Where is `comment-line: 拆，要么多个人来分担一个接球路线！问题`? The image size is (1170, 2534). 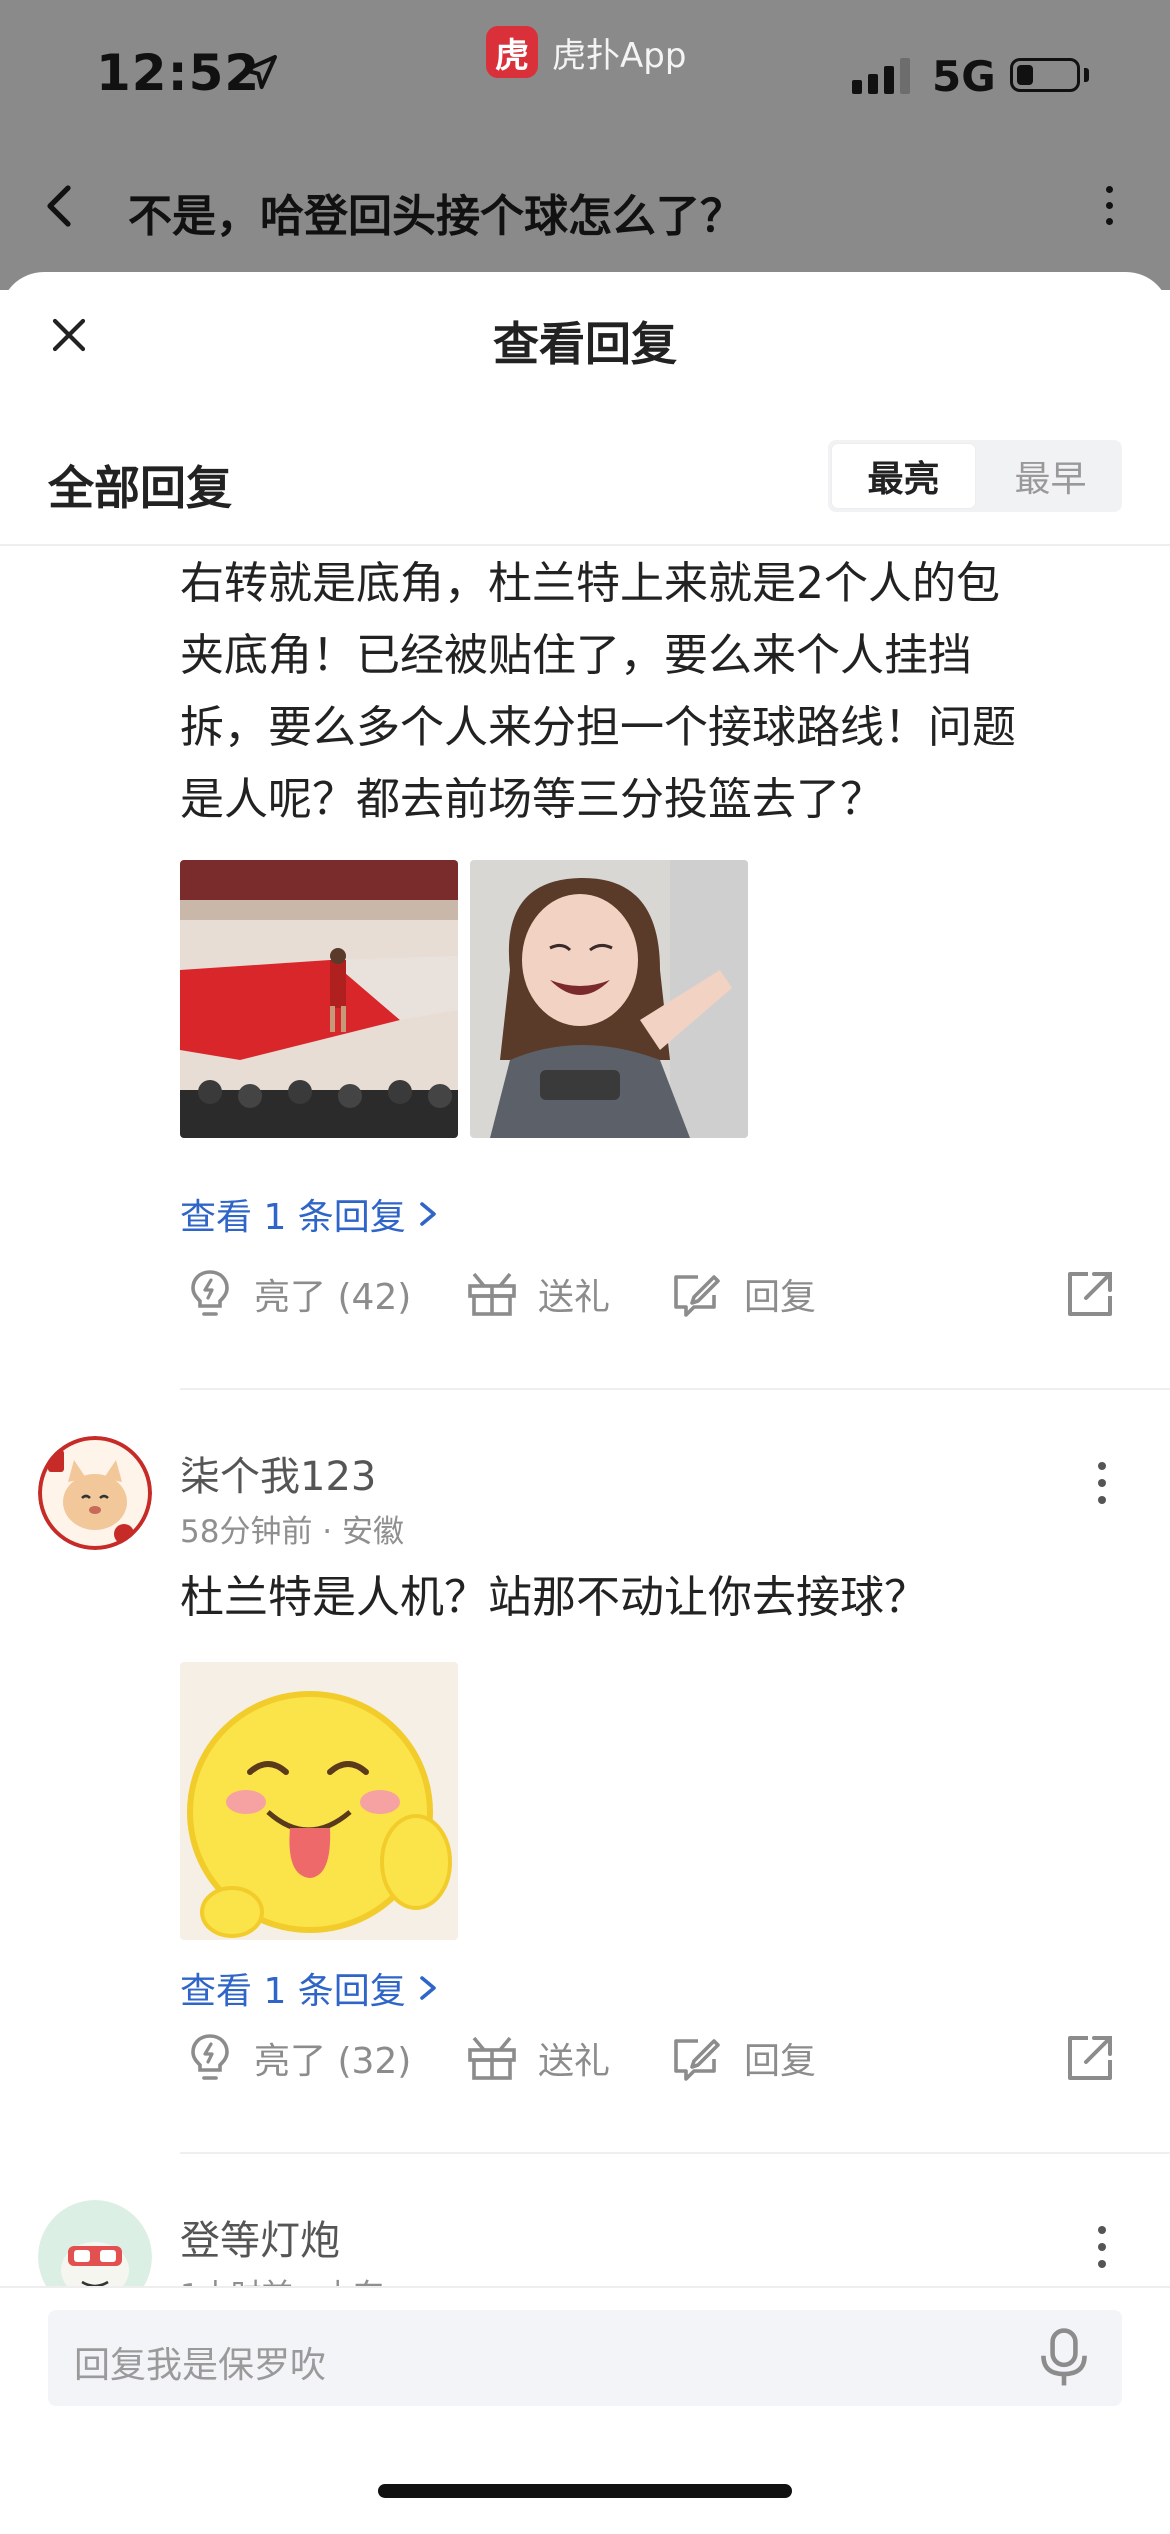
comment-line: 拆，要么多个人来分担一个接球路线！问题 is located at coordinates (598, 727).